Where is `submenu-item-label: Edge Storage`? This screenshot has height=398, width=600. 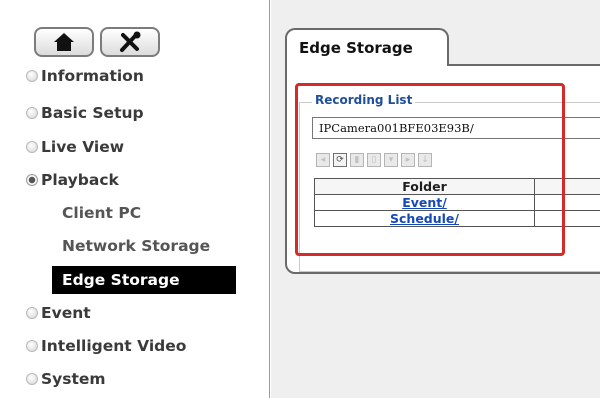
submenu-item-label: Edge Storage is located at coordinates (121, 280).